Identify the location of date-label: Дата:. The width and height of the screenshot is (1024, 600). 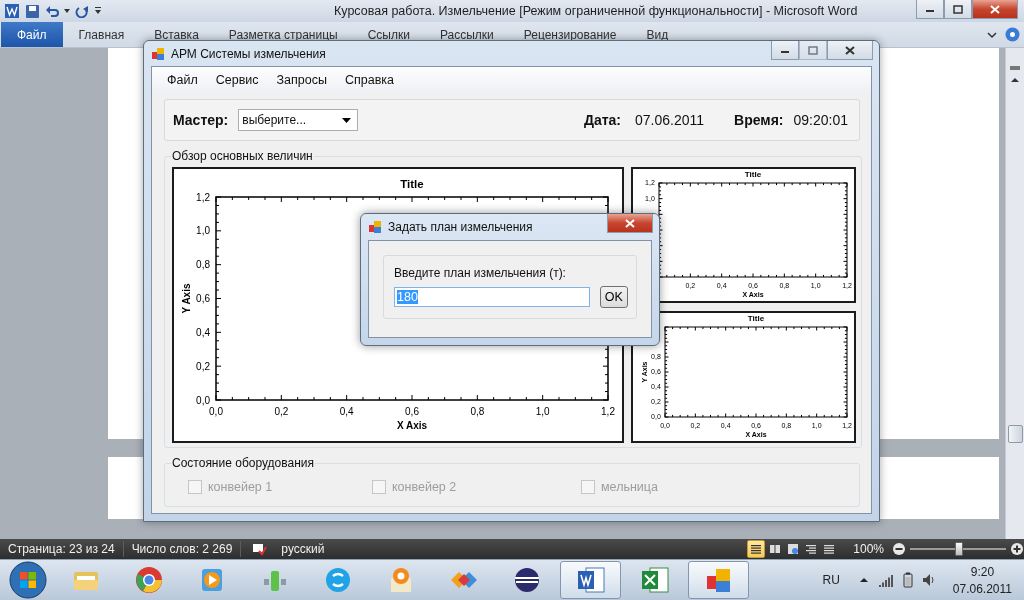
(602, 120).